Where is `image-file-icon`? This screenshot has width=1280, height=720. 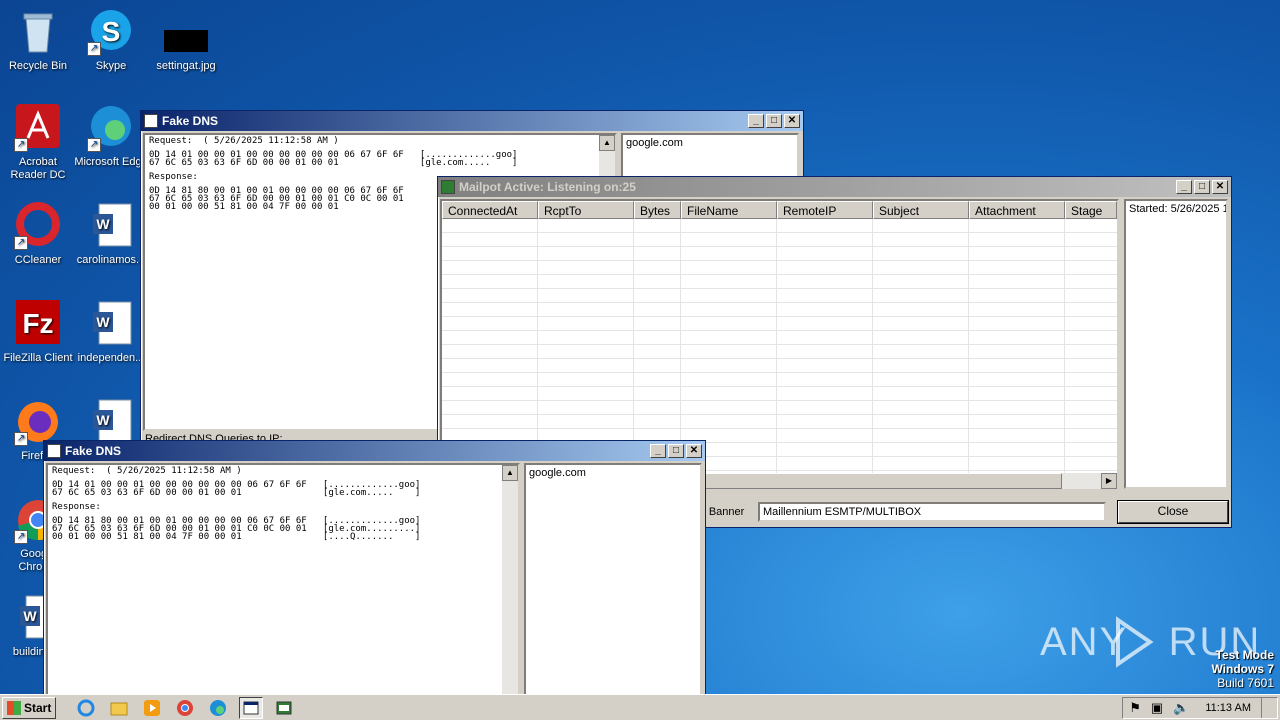
image-file-icon is located at coordinates (186, 32).